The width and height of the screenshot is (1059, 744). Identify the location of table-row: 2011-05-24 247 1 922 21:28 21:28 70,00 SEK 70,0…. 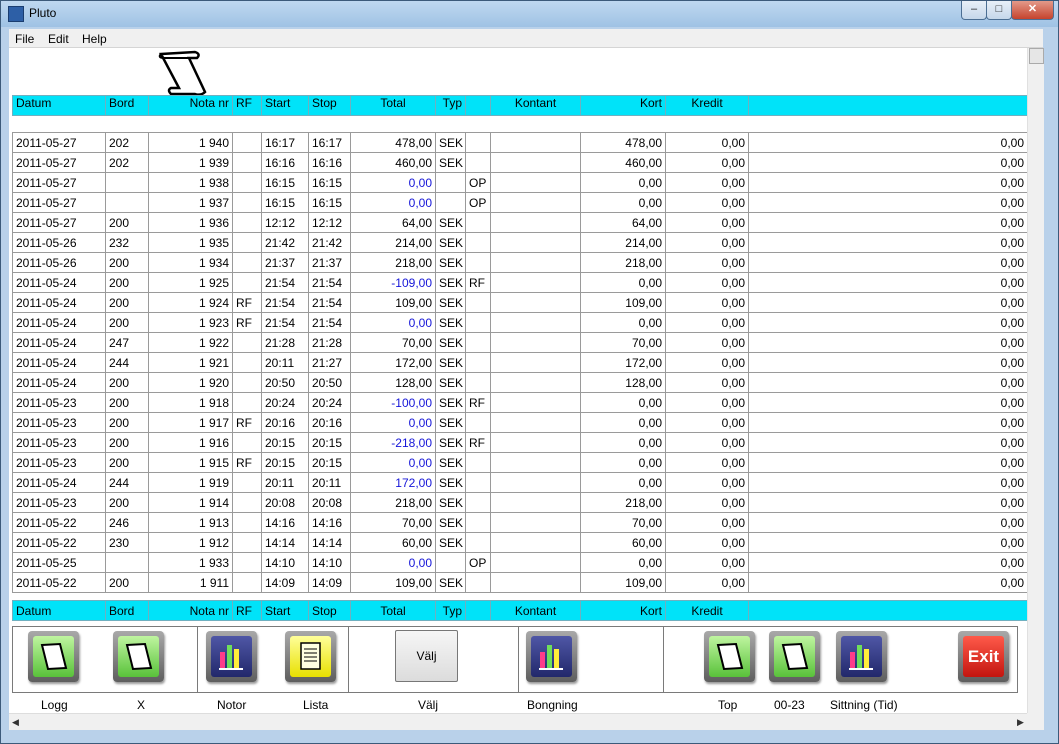
(520, 342).